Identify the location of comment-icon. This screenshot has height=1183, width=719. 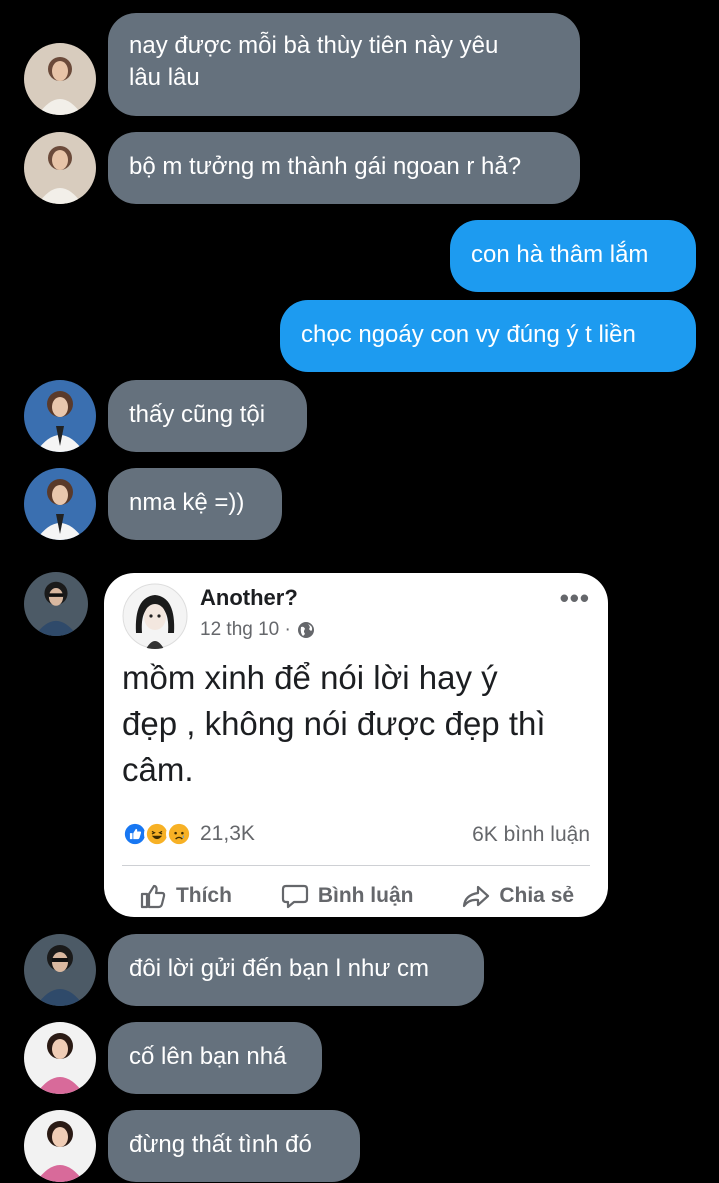
(294, 896).